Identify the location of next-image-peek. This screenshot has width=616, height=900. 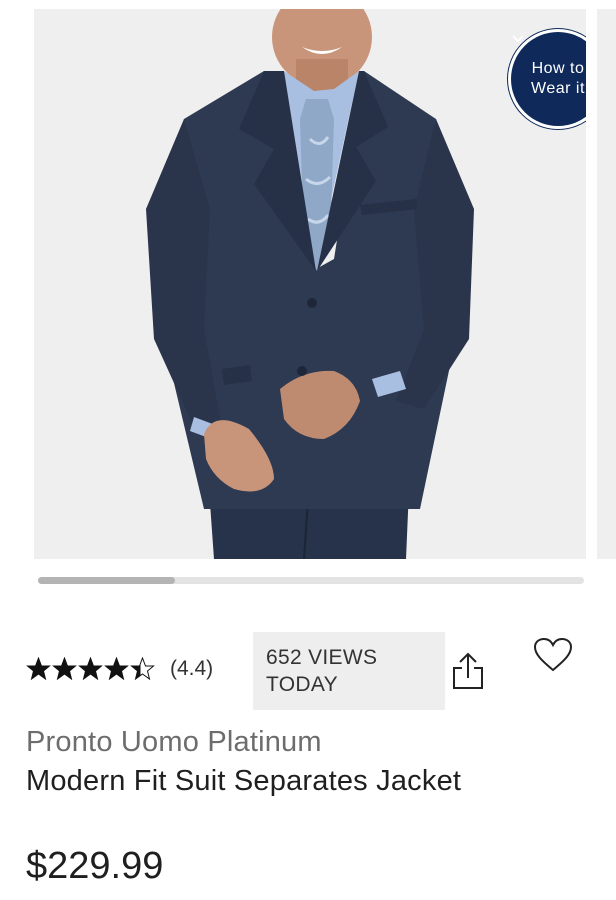
(606, 284).